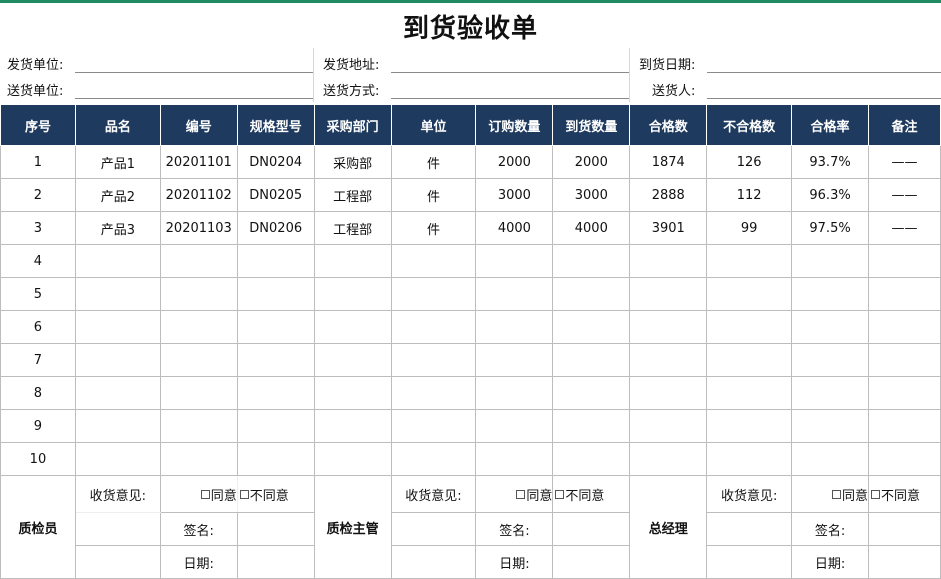 This screenshot has height=579, width=941. Describe the element at coordinates (830, 195) in the screenshot. I see `cell-pass-rate: 96.3%` at that location.